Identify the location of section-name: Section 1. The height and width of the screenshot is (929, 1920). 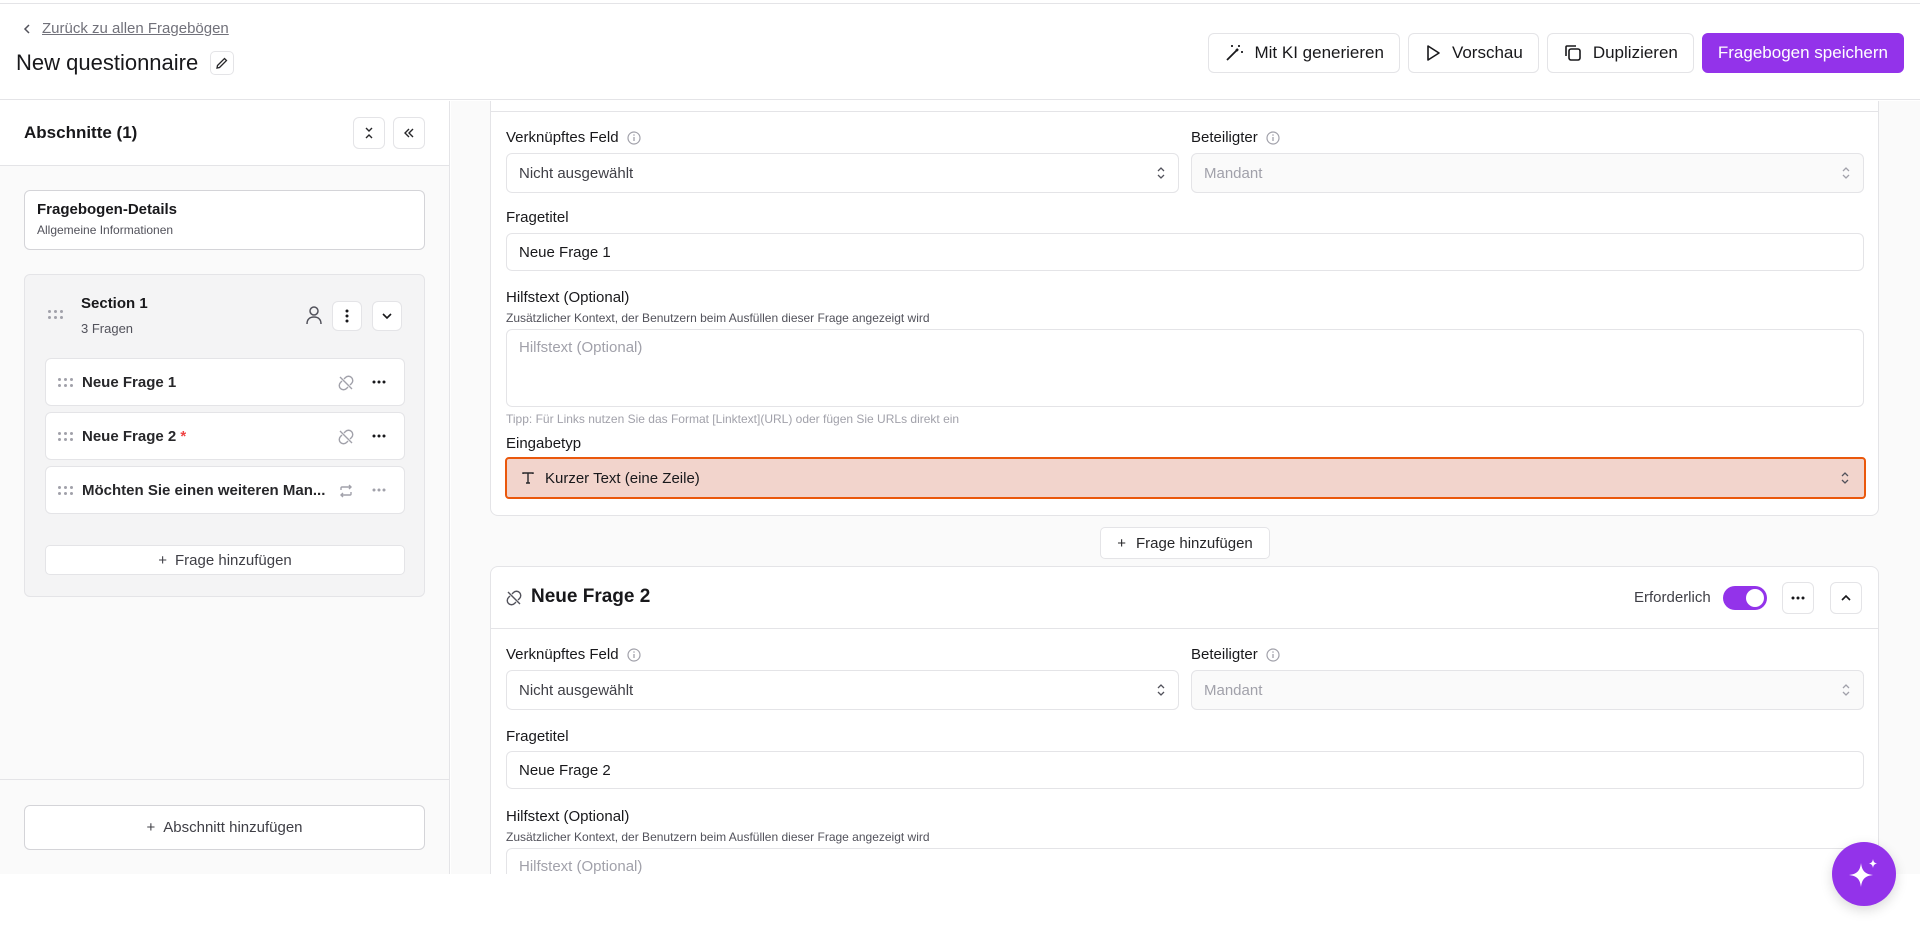
(114, 303).